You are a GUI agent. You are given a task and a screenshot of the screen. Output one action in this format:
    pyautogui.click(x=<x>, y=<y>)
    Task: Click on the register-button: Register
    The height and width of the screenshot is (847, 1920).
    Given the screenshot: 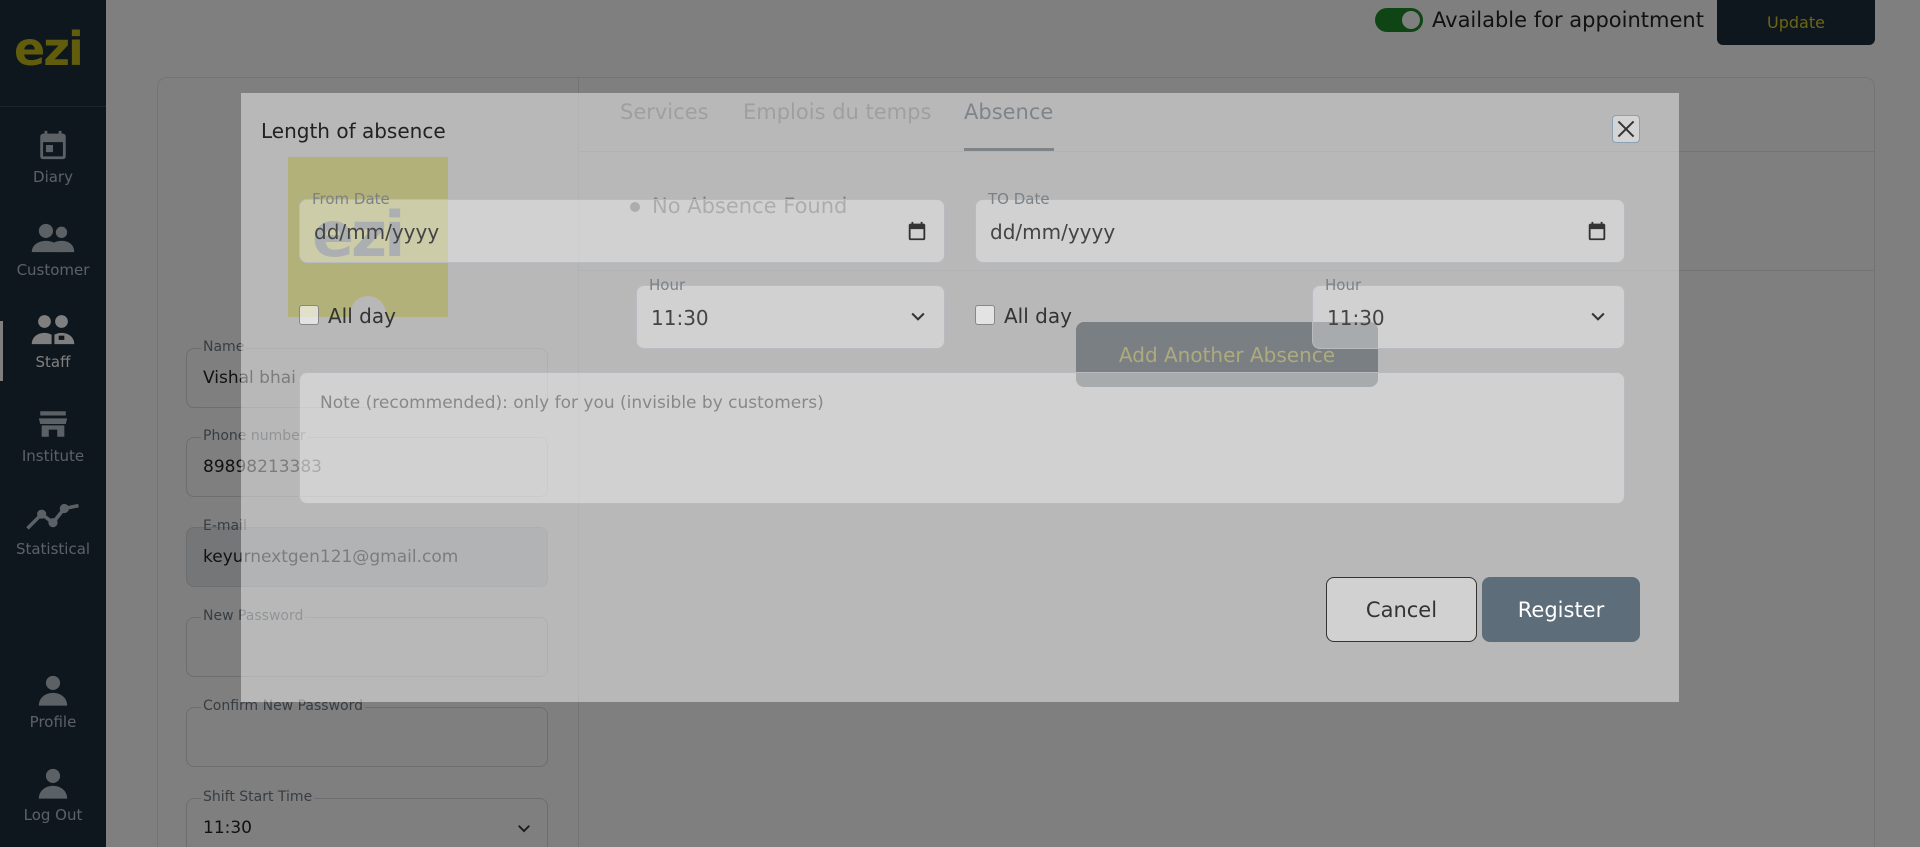 What is the action you would take?
    pyautogui.click(x=1561, y=609)
    